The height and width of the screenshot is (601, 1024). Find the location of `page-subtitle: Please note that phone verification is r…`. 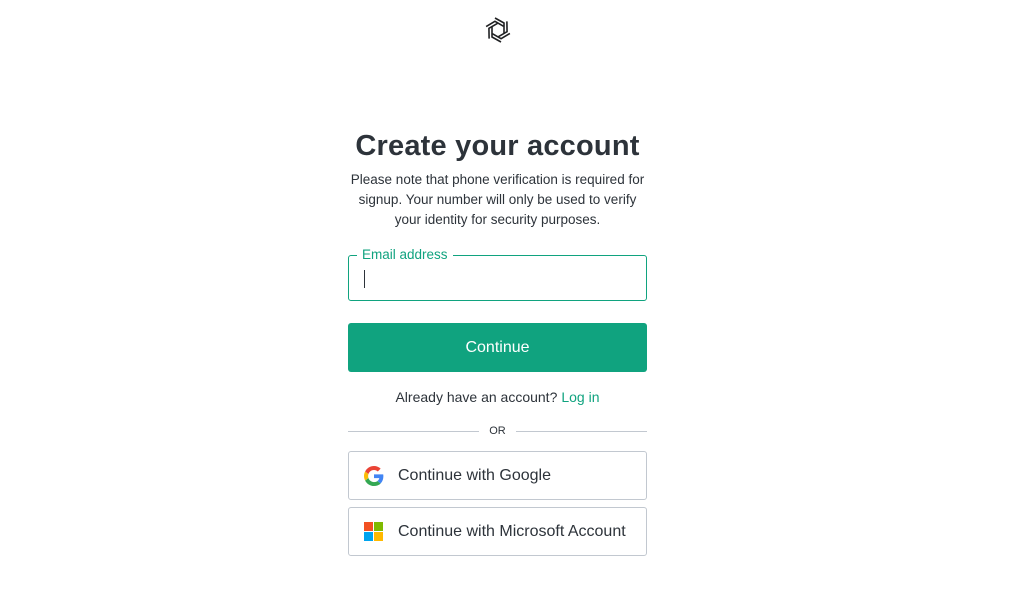

page-subtitle: Please note that phone verification is r… is located at coordinates (497, 199).